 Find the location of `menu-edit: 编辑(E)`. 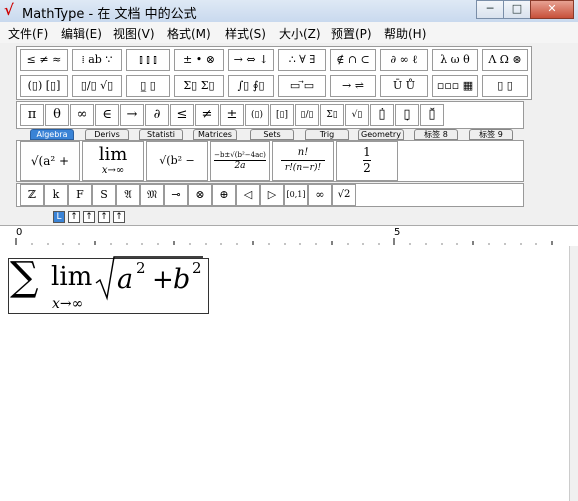

menu-edit: 编辑(E) is located at coordinates (81, 33).